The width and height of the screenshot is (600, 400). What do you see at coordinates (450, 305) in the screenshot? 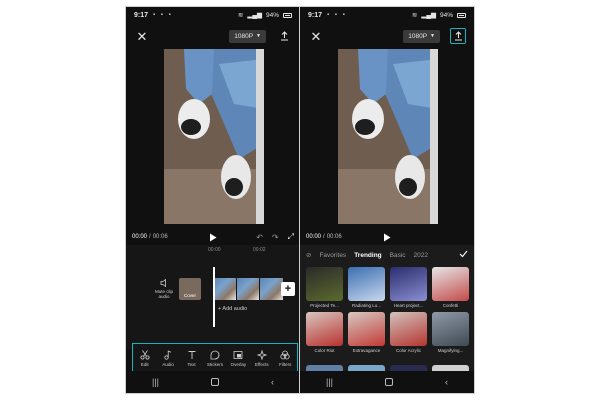
I see `effect-label: Confetti` at bounding box center [450, 305].